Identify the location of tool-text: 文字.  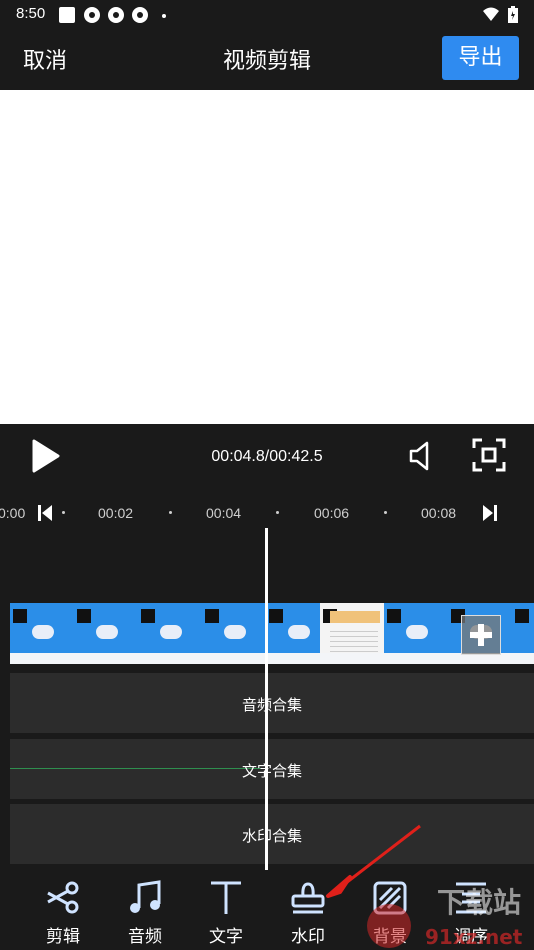
(226, 910).